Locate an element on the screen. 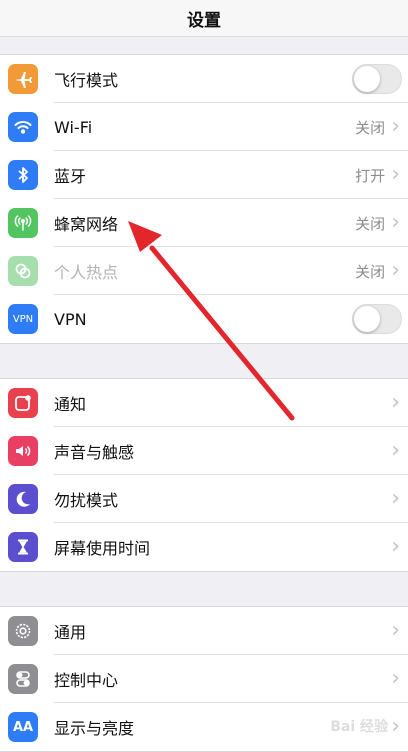  wifi-icon is located at coordinates (23, 127).